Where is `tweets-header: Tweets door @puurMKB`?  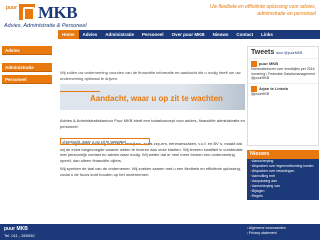
tweets-header: Tweets door @puurMKB is located at coordinates (283, 52).